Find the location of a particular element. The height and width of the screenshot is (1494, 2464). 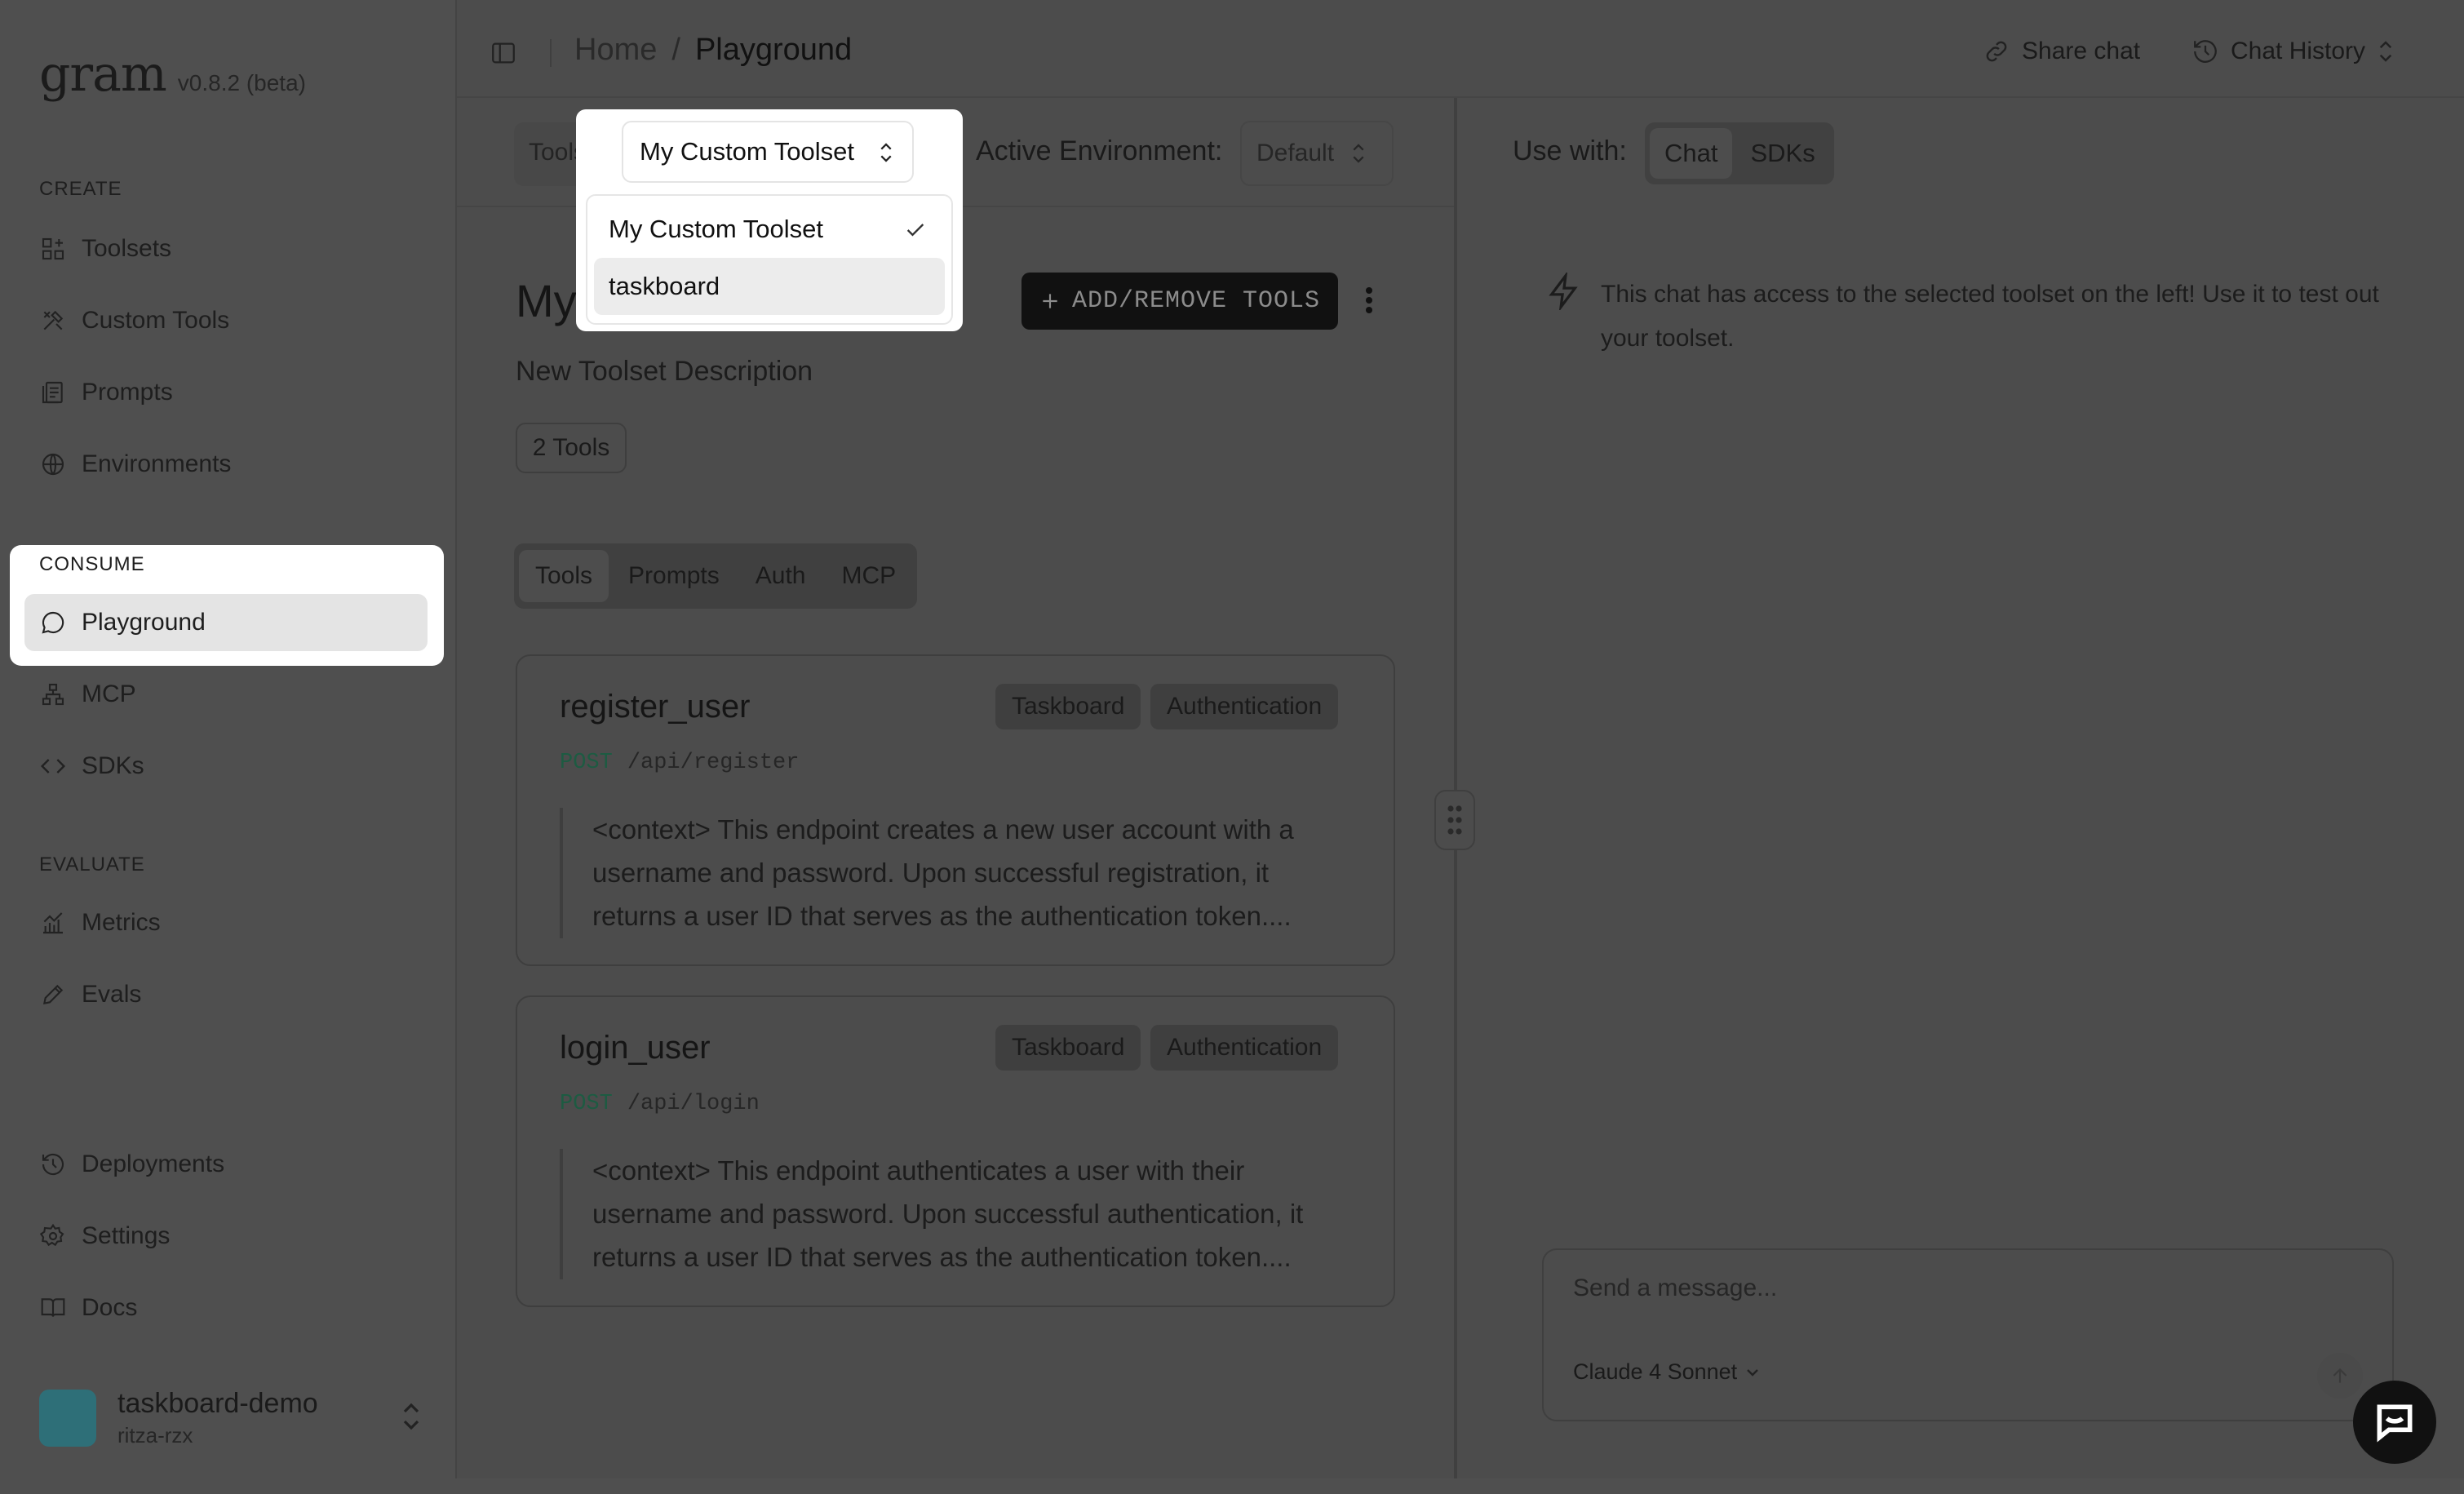

sidebar-item-label: MCP is located at coordinates (109, 694).